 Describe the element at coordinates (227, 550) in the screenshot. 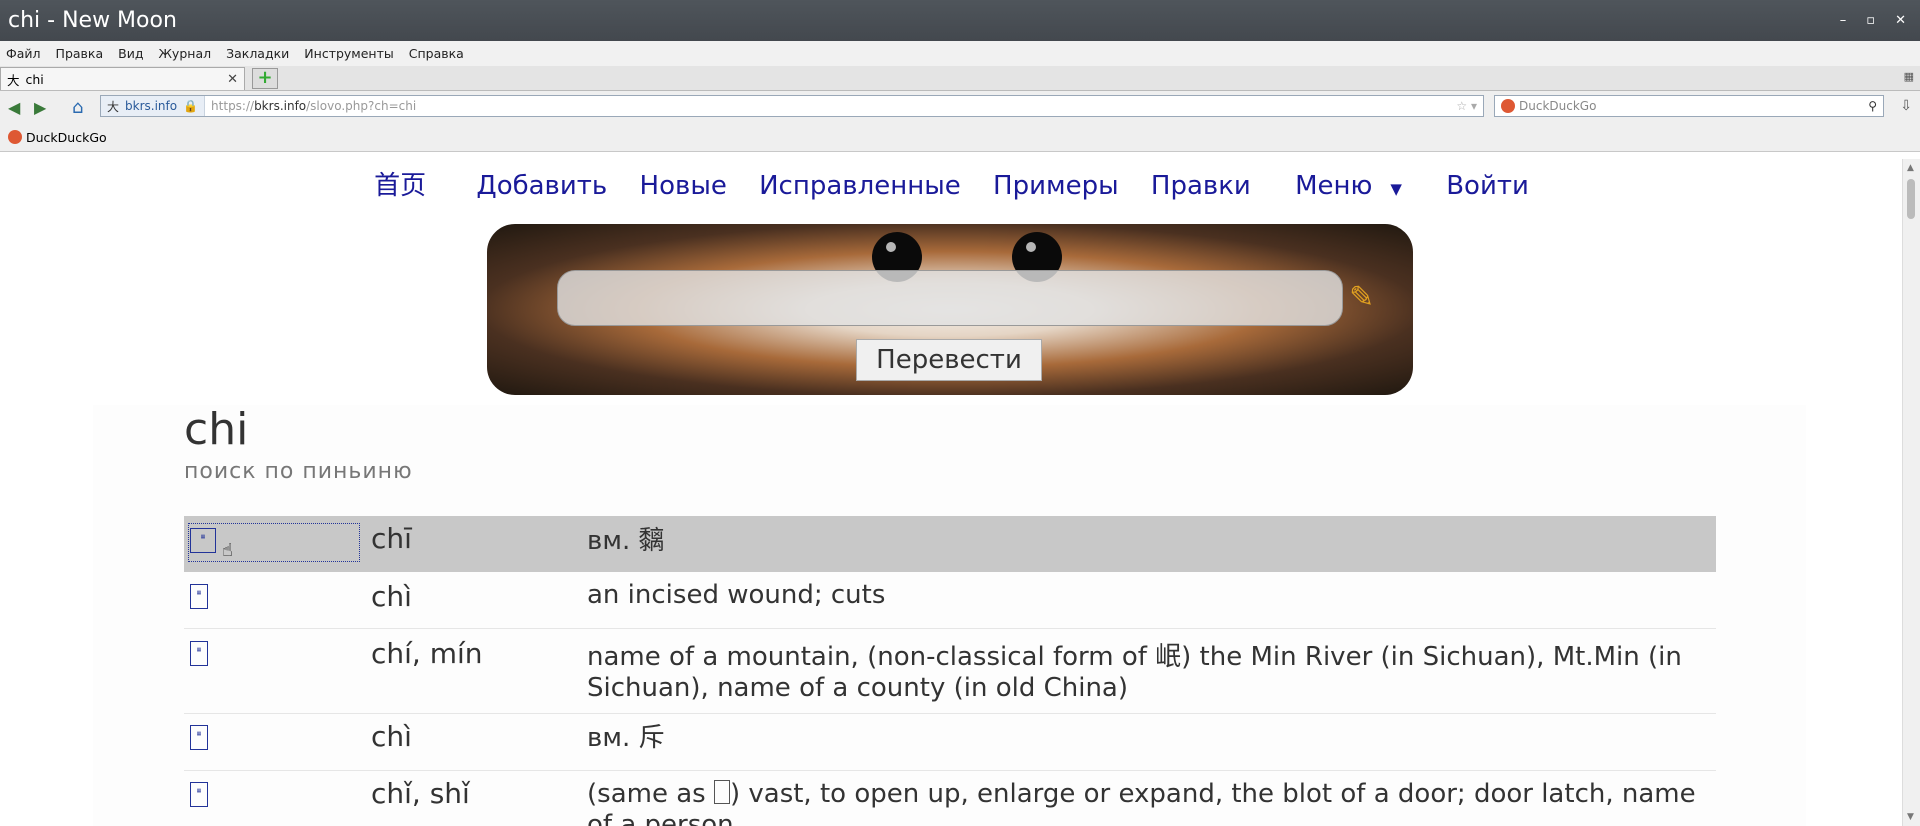

I see `hand-cursor-icon: ☝` at that location.